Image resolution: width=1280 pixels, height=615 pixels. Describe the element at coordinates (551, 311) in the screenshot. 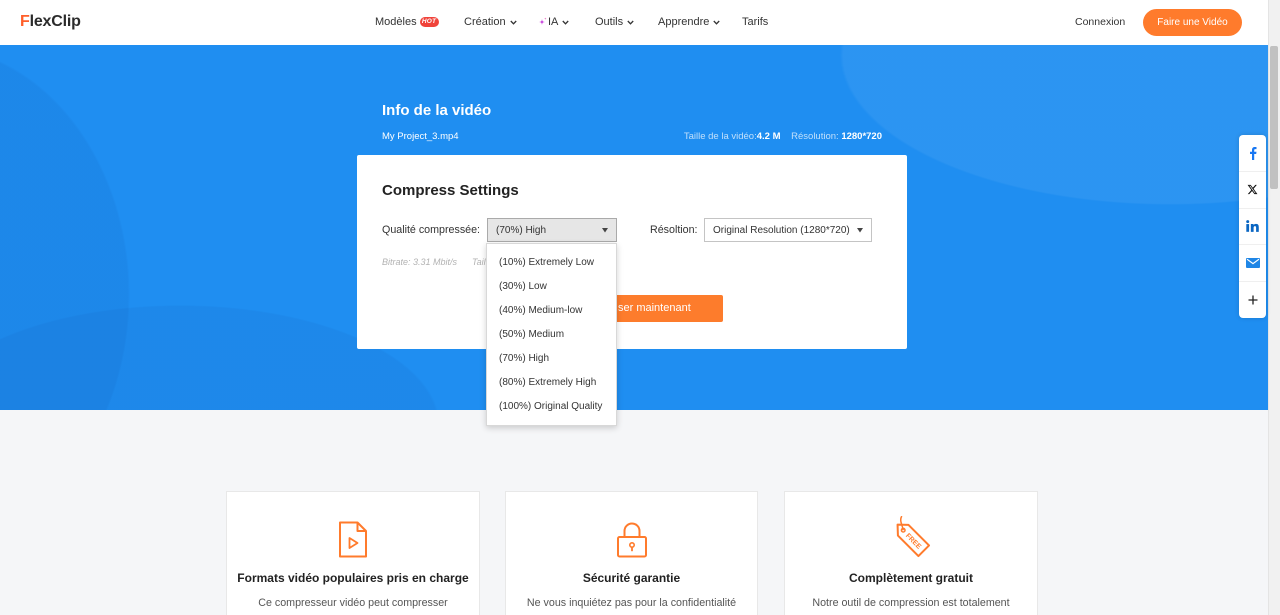

I see `quality-option: (40%) Medium-low` at that location.